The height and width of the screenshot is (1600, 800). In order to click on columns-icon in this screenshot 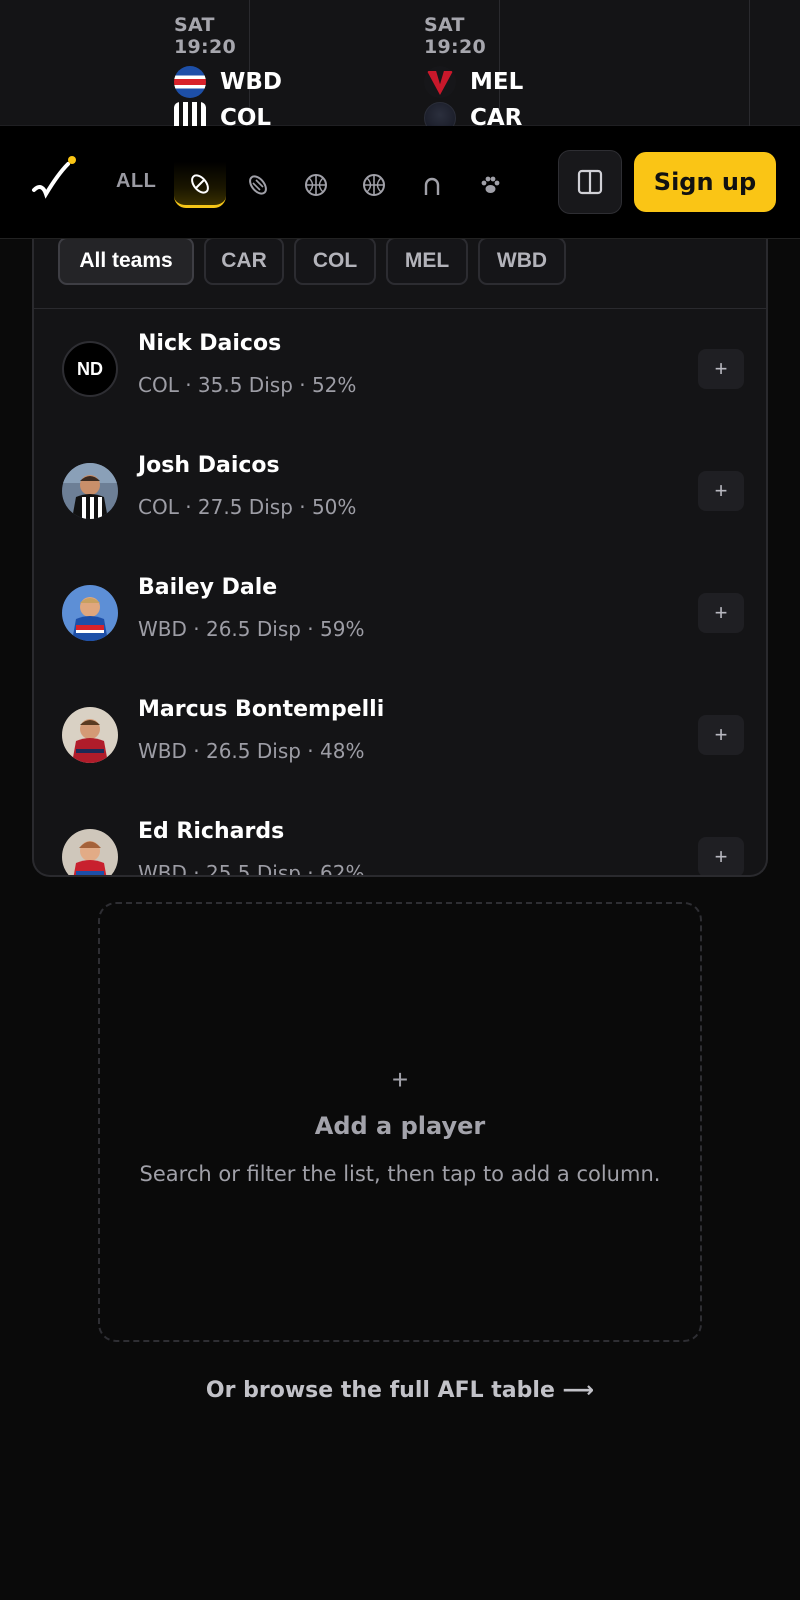, I will do `click(590, 182)`.